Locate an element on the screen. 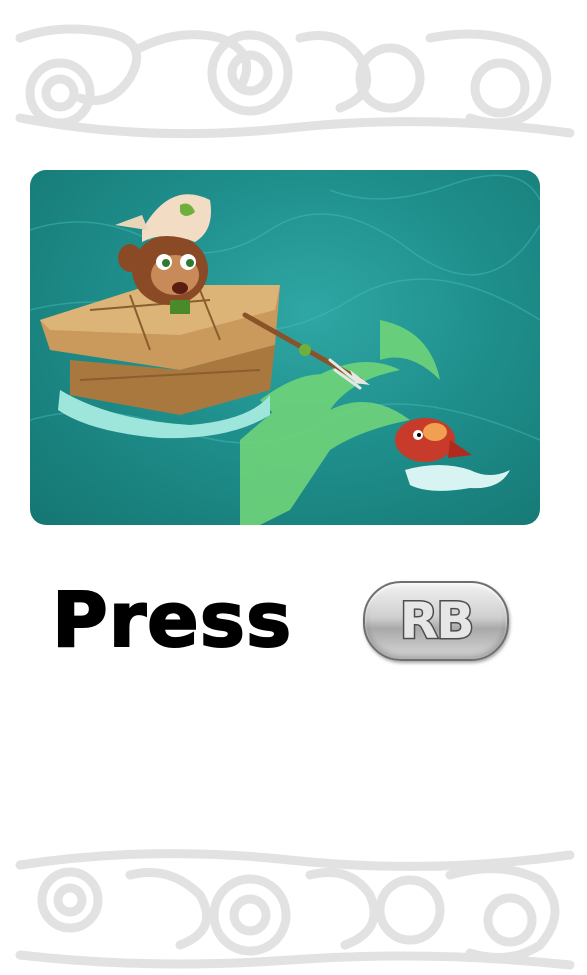  press-label: Press is located at coordinates (172, 619).